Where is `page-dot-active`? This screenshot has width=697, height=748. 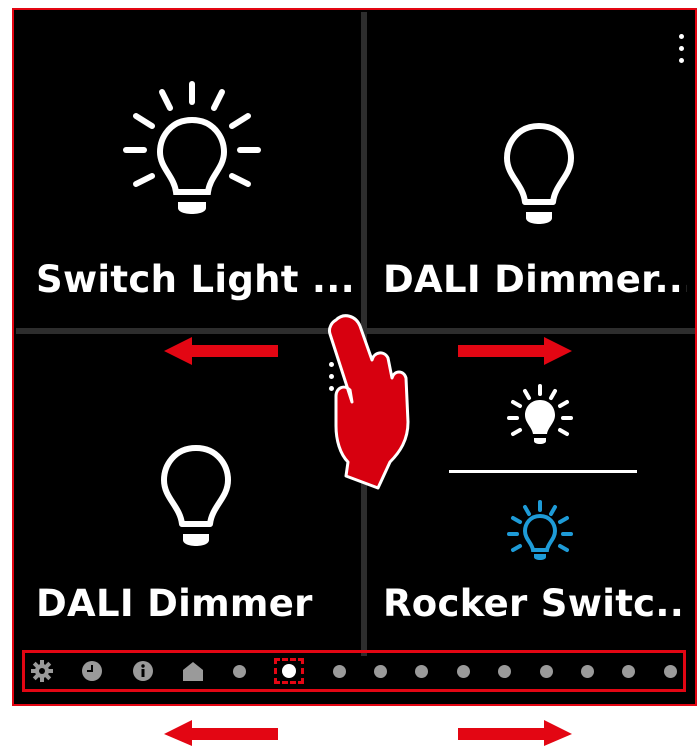 page-dot-active is located at coordinates (289, 671).